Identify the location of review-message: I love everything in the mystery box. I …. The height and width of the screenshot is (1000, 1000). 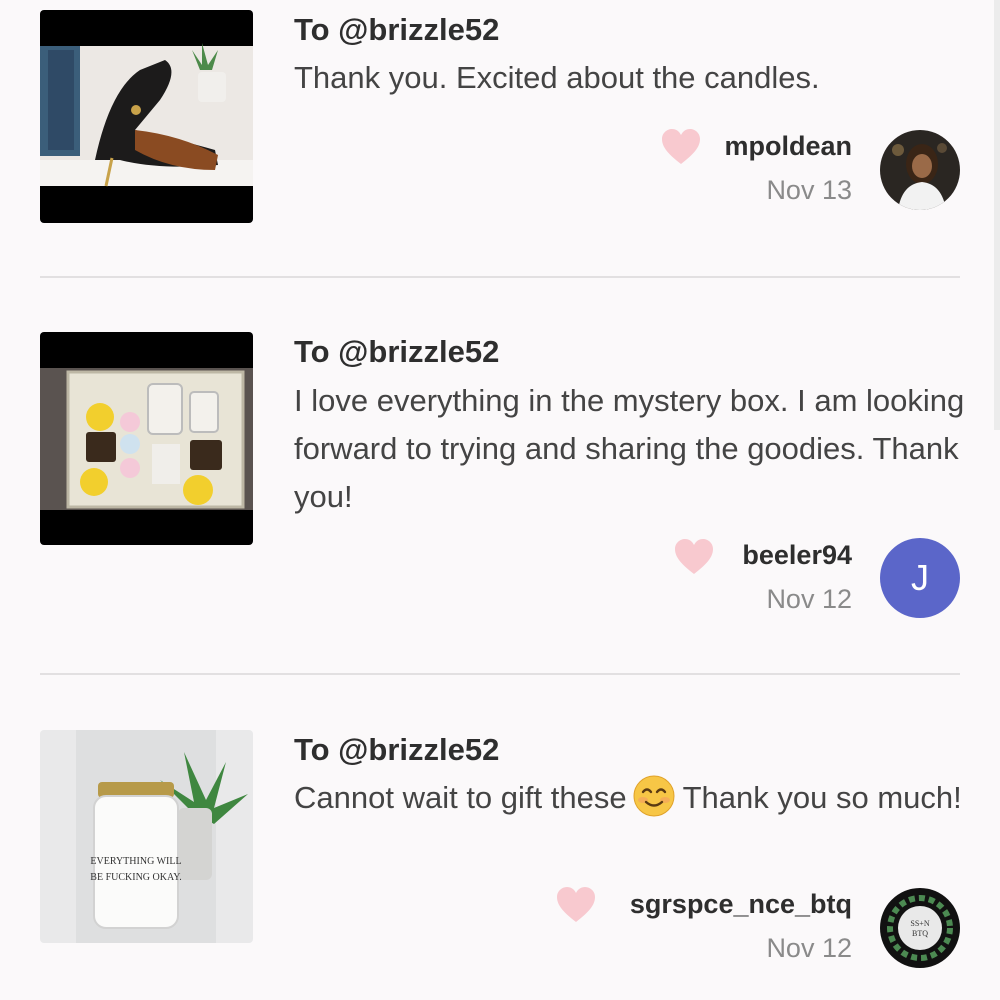
(629, 448).